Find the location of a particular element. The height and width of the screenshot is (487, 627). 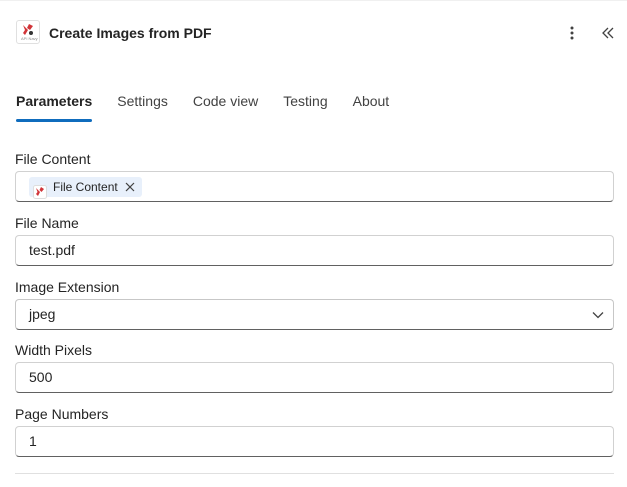

page-numbers-input: 1 is located at coordinates (314, 441).